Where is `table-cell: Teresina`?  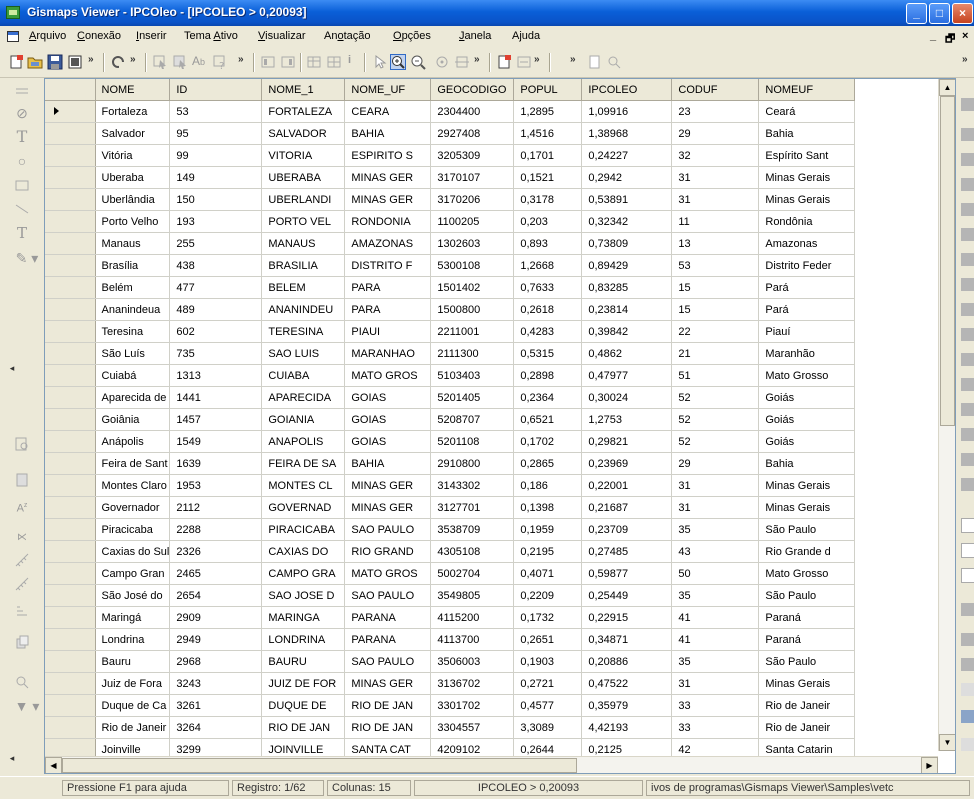
table-cell: Teresina is located at coordinates (133, 331).